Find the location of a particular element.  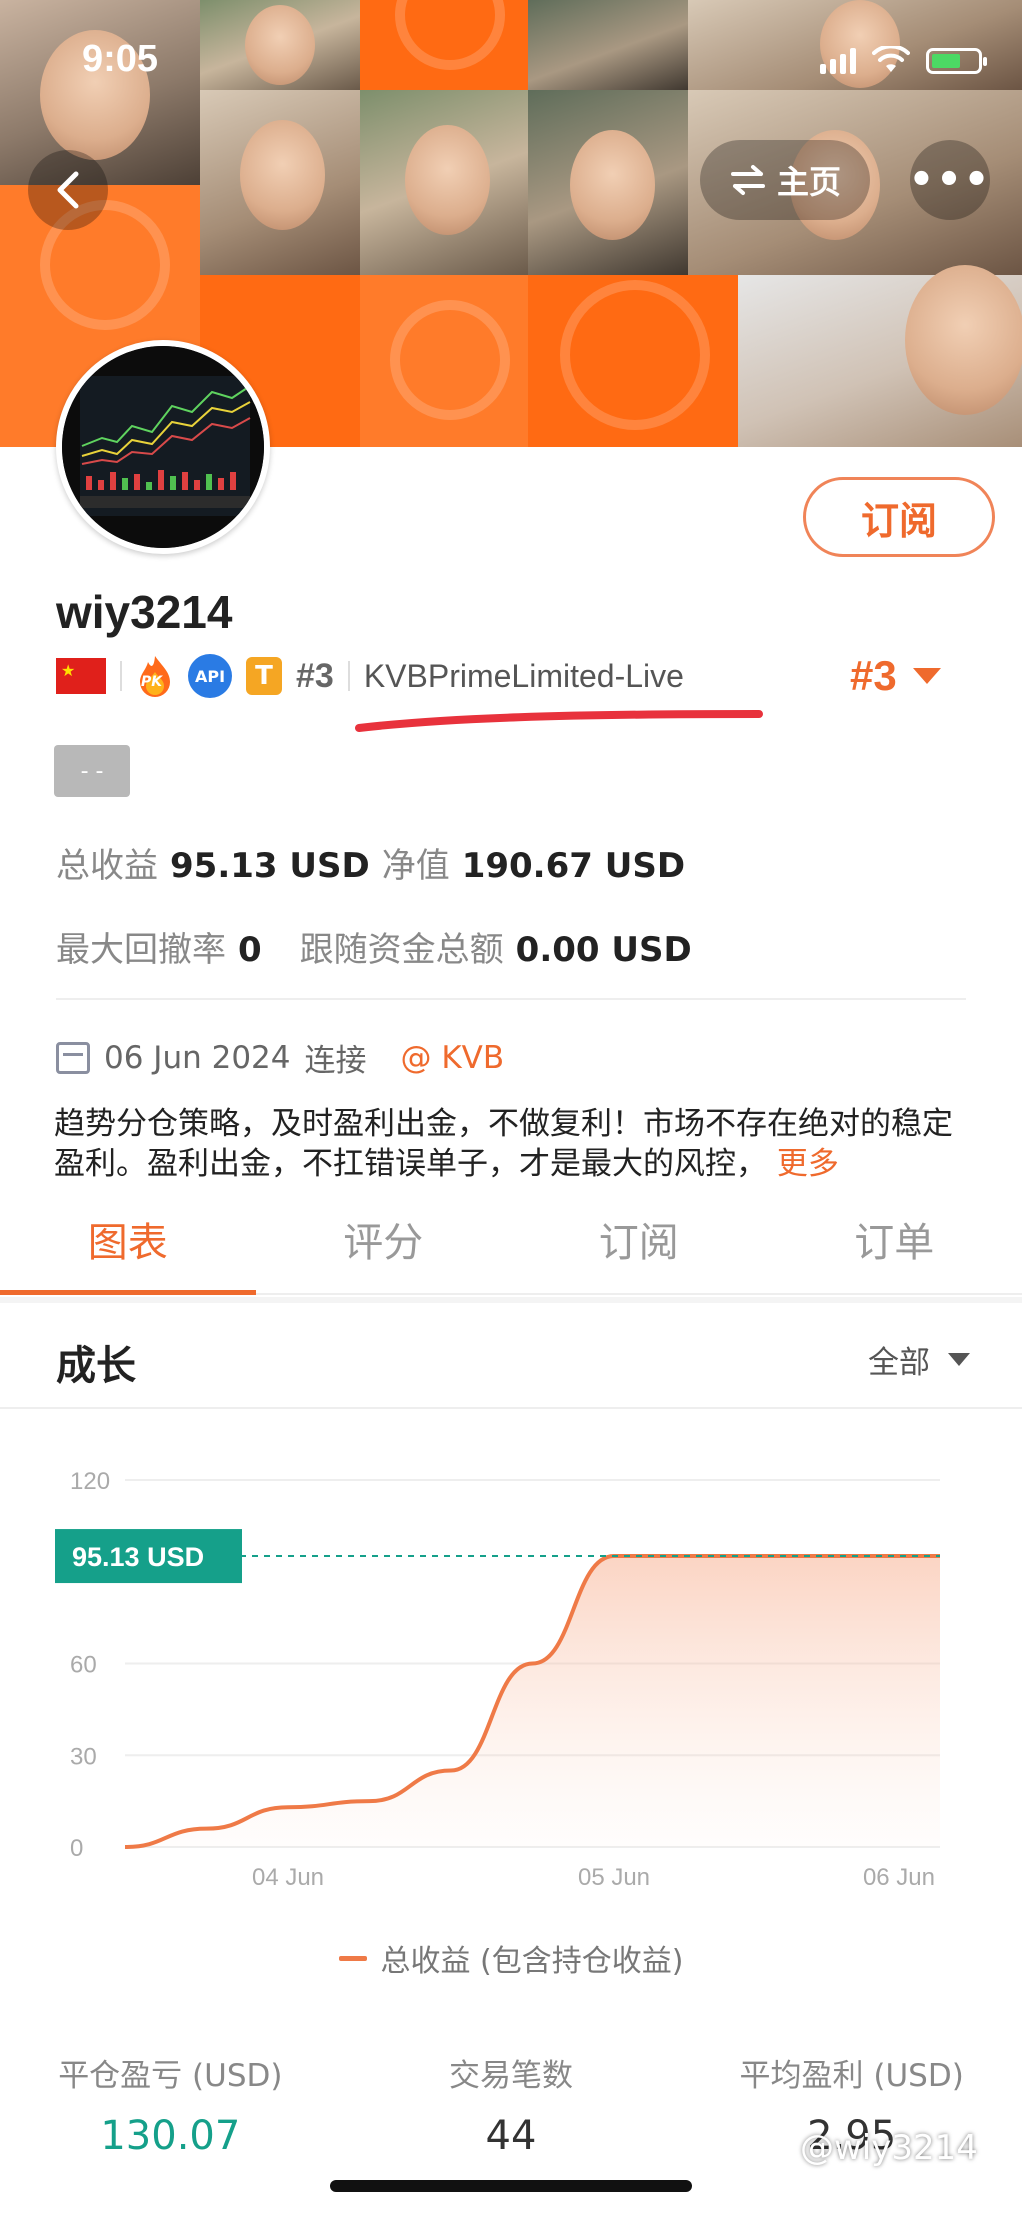

chevron-left-icon is located at coordinates (68, 190).